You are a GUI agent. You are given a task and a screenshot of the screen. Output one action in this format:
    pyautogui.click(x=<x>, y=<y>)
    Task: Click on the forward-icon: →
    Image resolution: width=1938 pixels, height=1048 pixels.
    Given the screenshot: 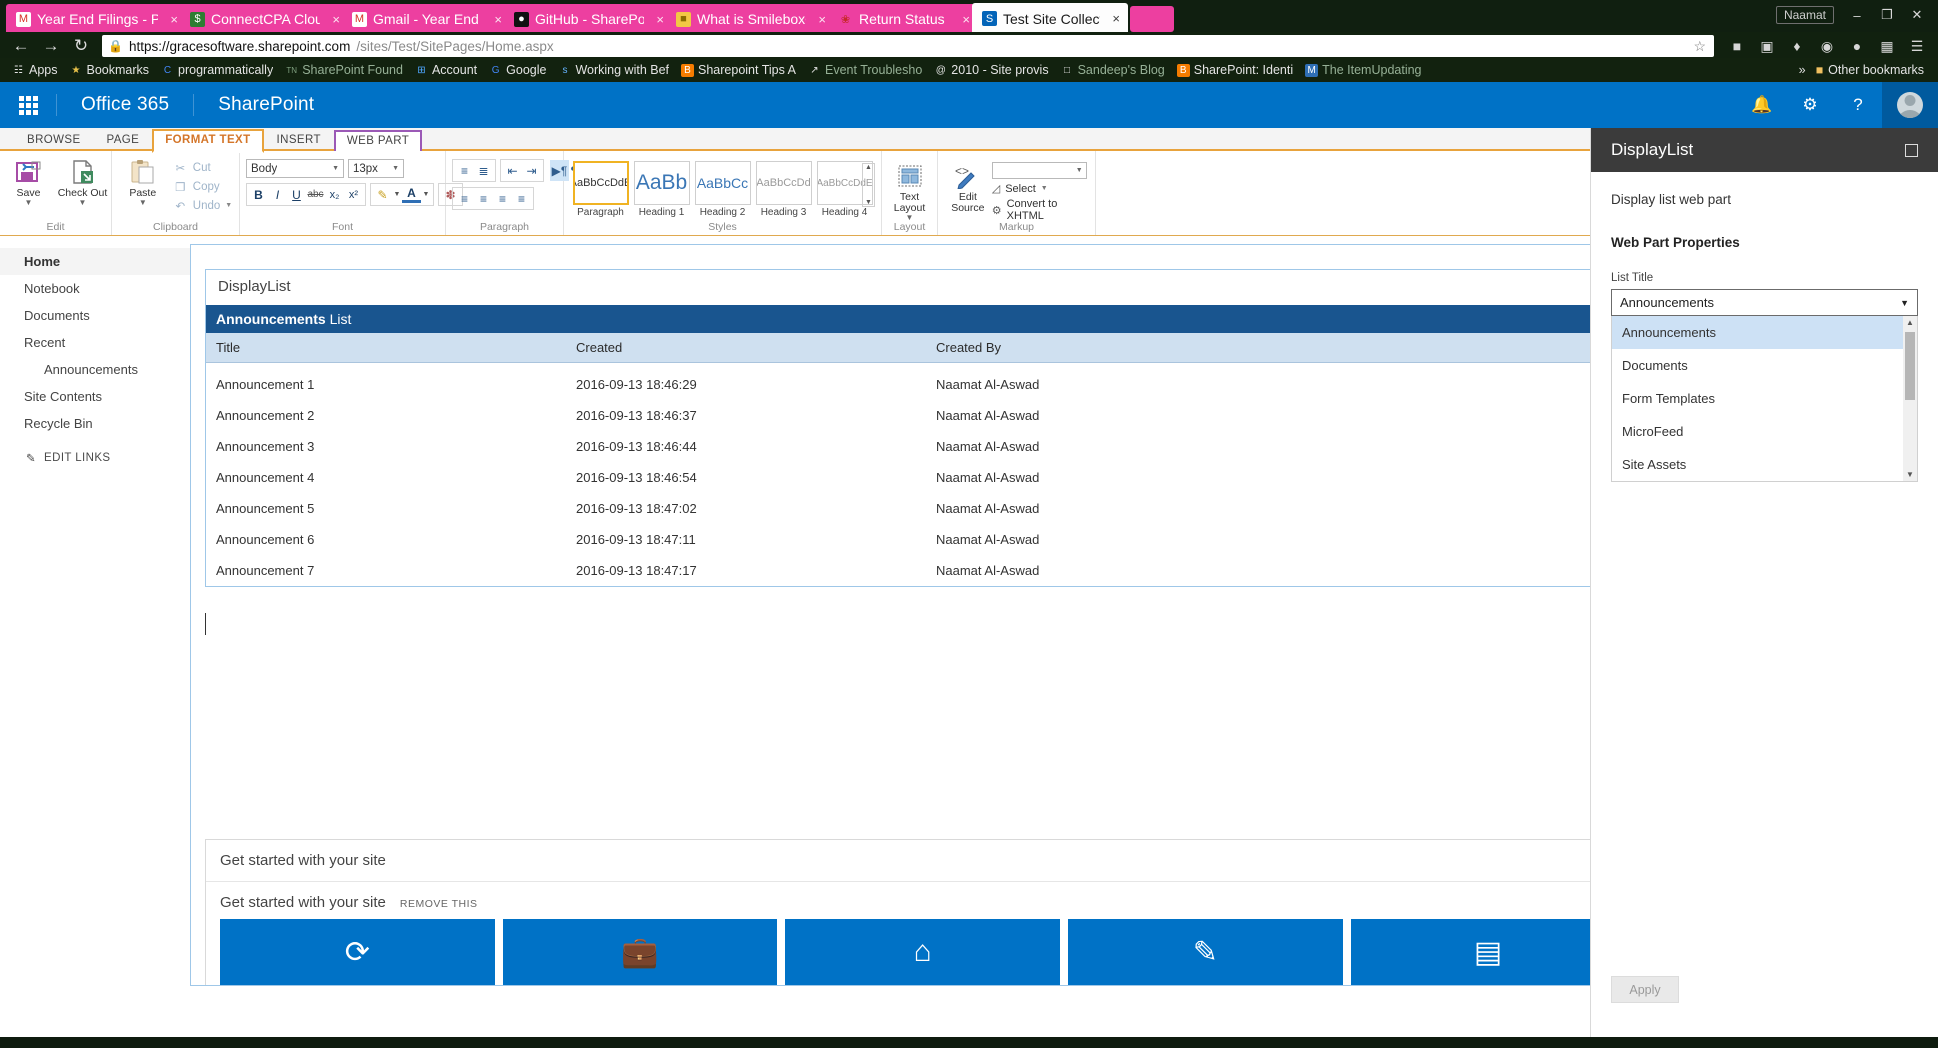 What is the action you would take?
    pyautogui.click(x=51, y=46)
    